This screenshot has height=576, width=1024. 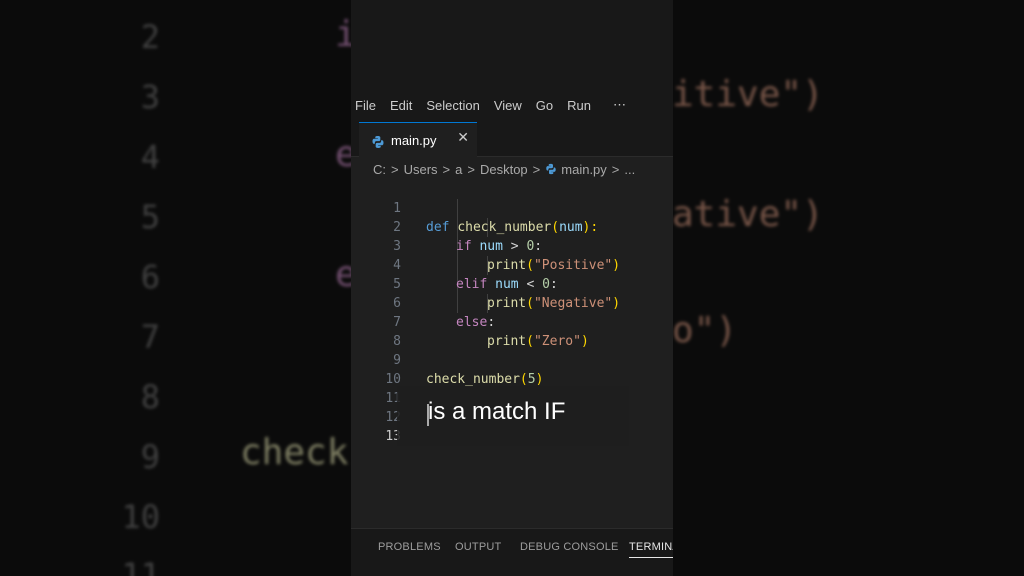 I want to click on code-line: 2 if num > 0:, so click(x=512, y=226).